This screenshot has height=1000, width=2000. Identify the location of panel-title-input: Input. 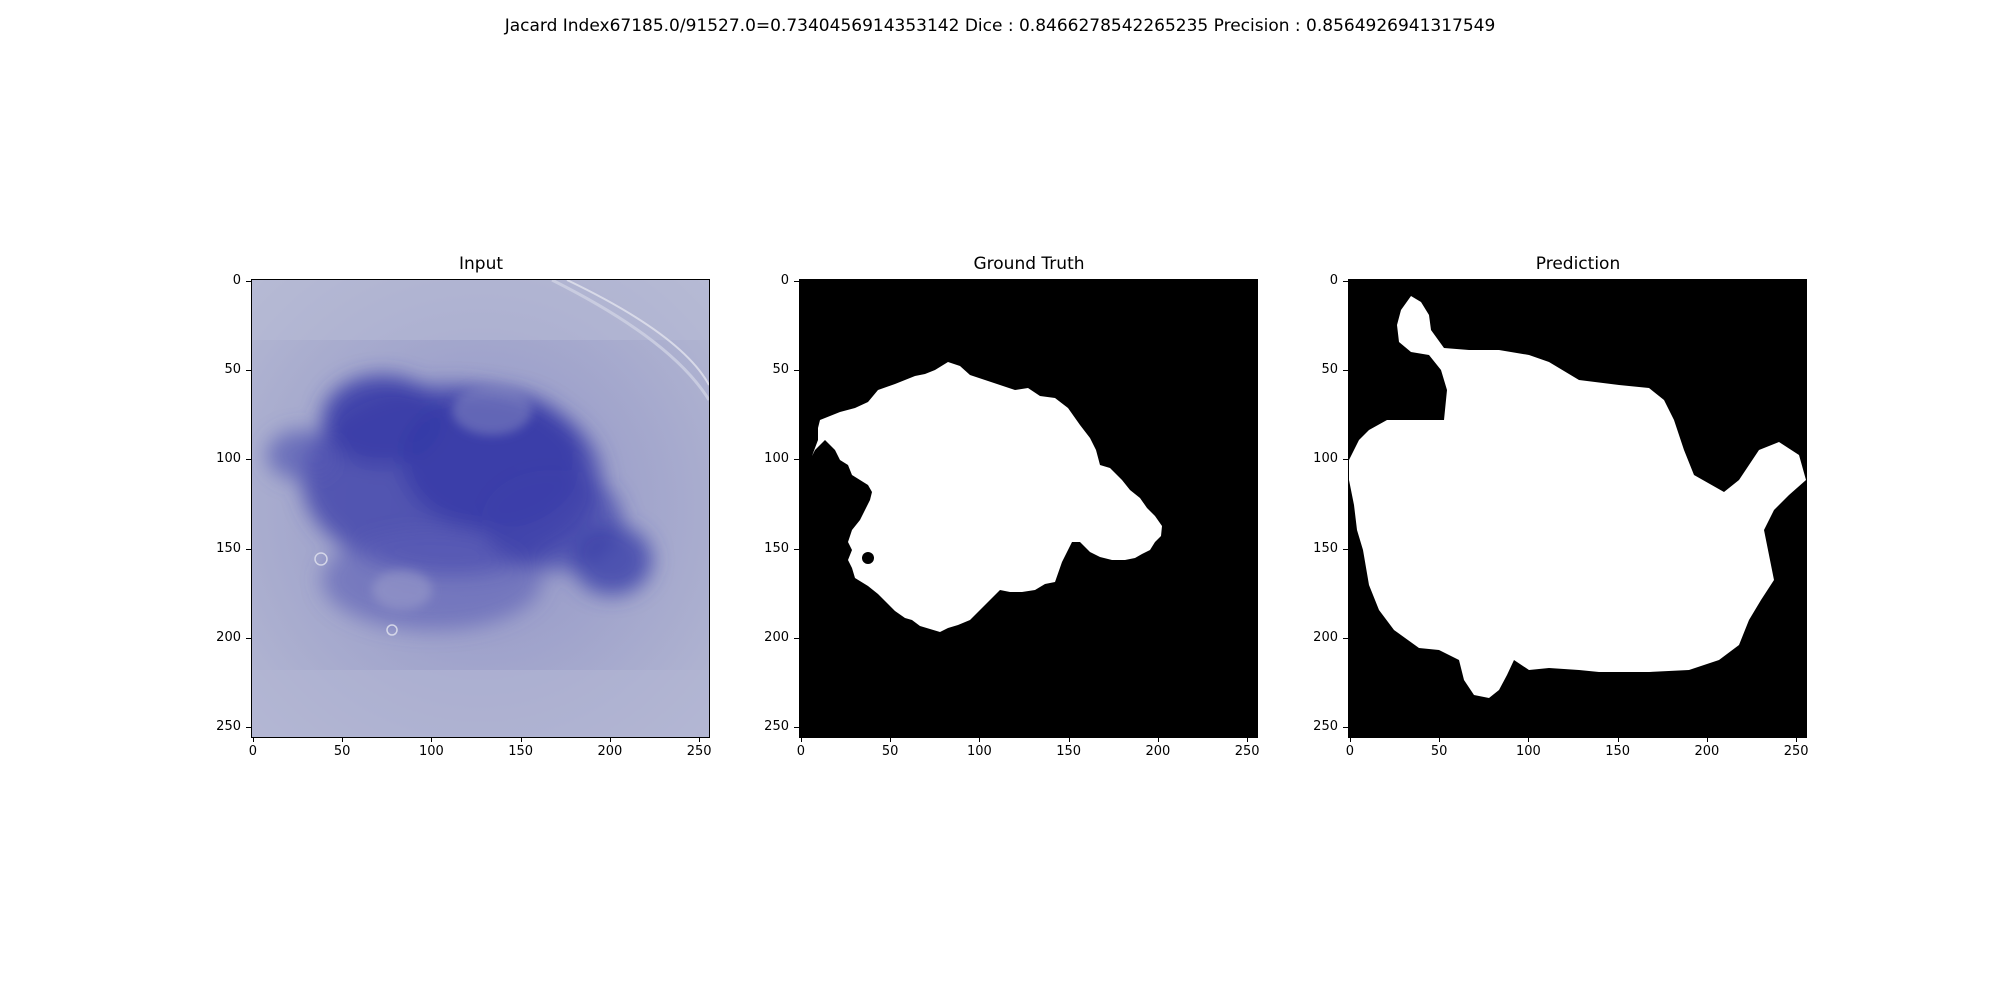
(481, 264).